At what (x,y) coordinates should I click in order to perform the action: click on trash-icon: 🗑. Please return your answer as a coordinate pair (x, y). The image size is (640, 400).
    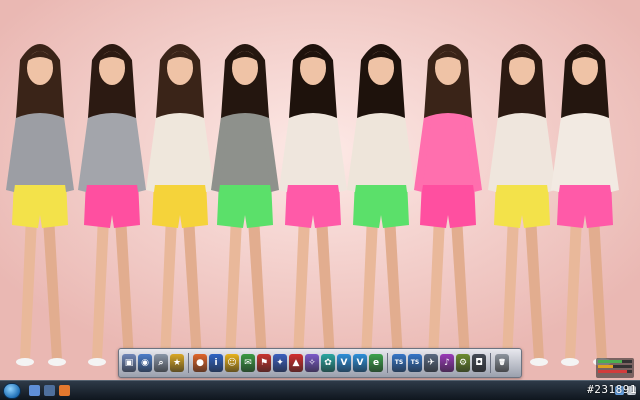
    Looking at the image, I should click on (502, 363).